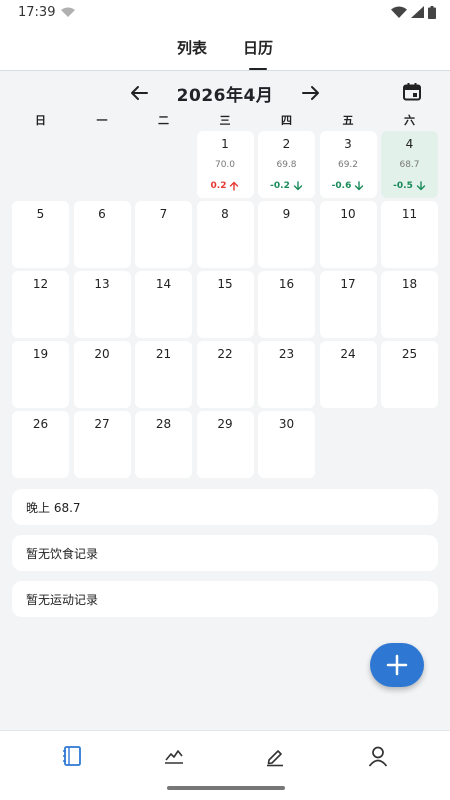  I want to click on day-weight: 69.8, so click(286, 165).